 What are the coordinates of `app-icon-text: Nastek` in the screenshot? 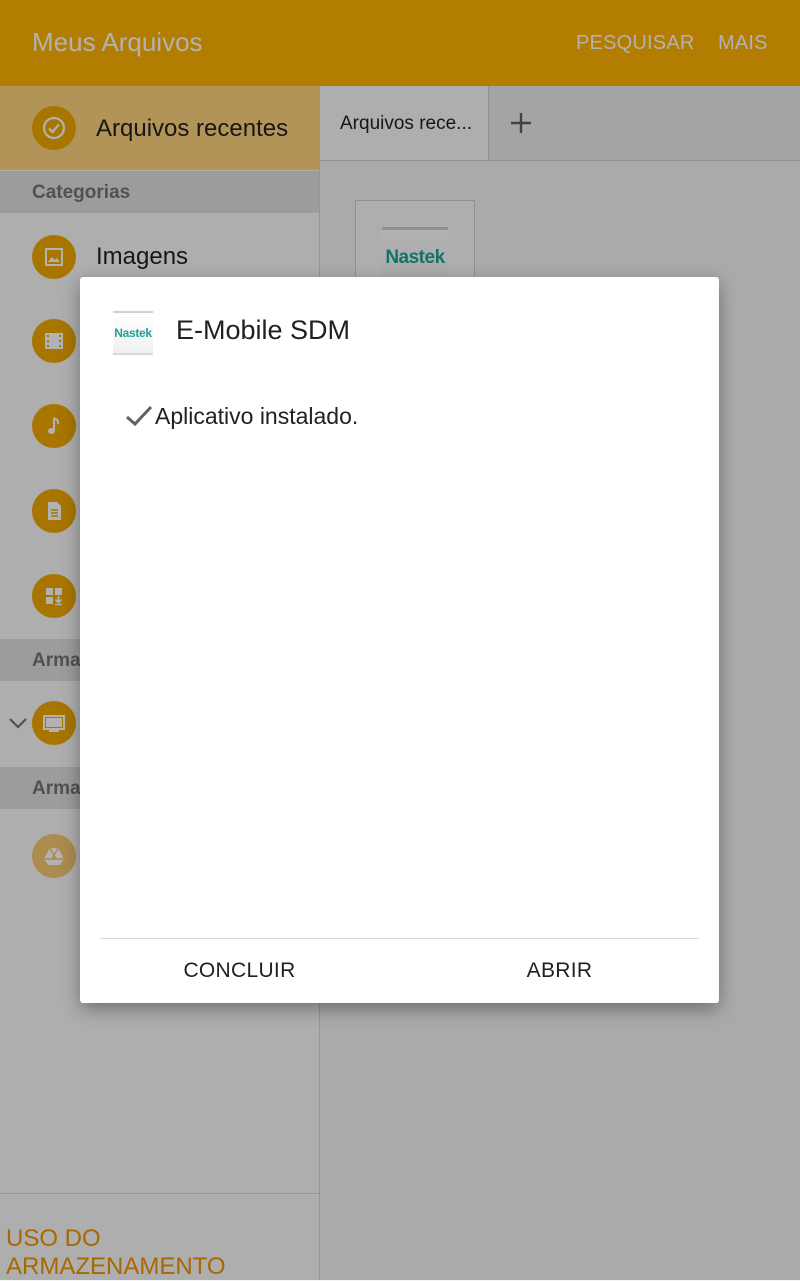 It's located at (133, 333).